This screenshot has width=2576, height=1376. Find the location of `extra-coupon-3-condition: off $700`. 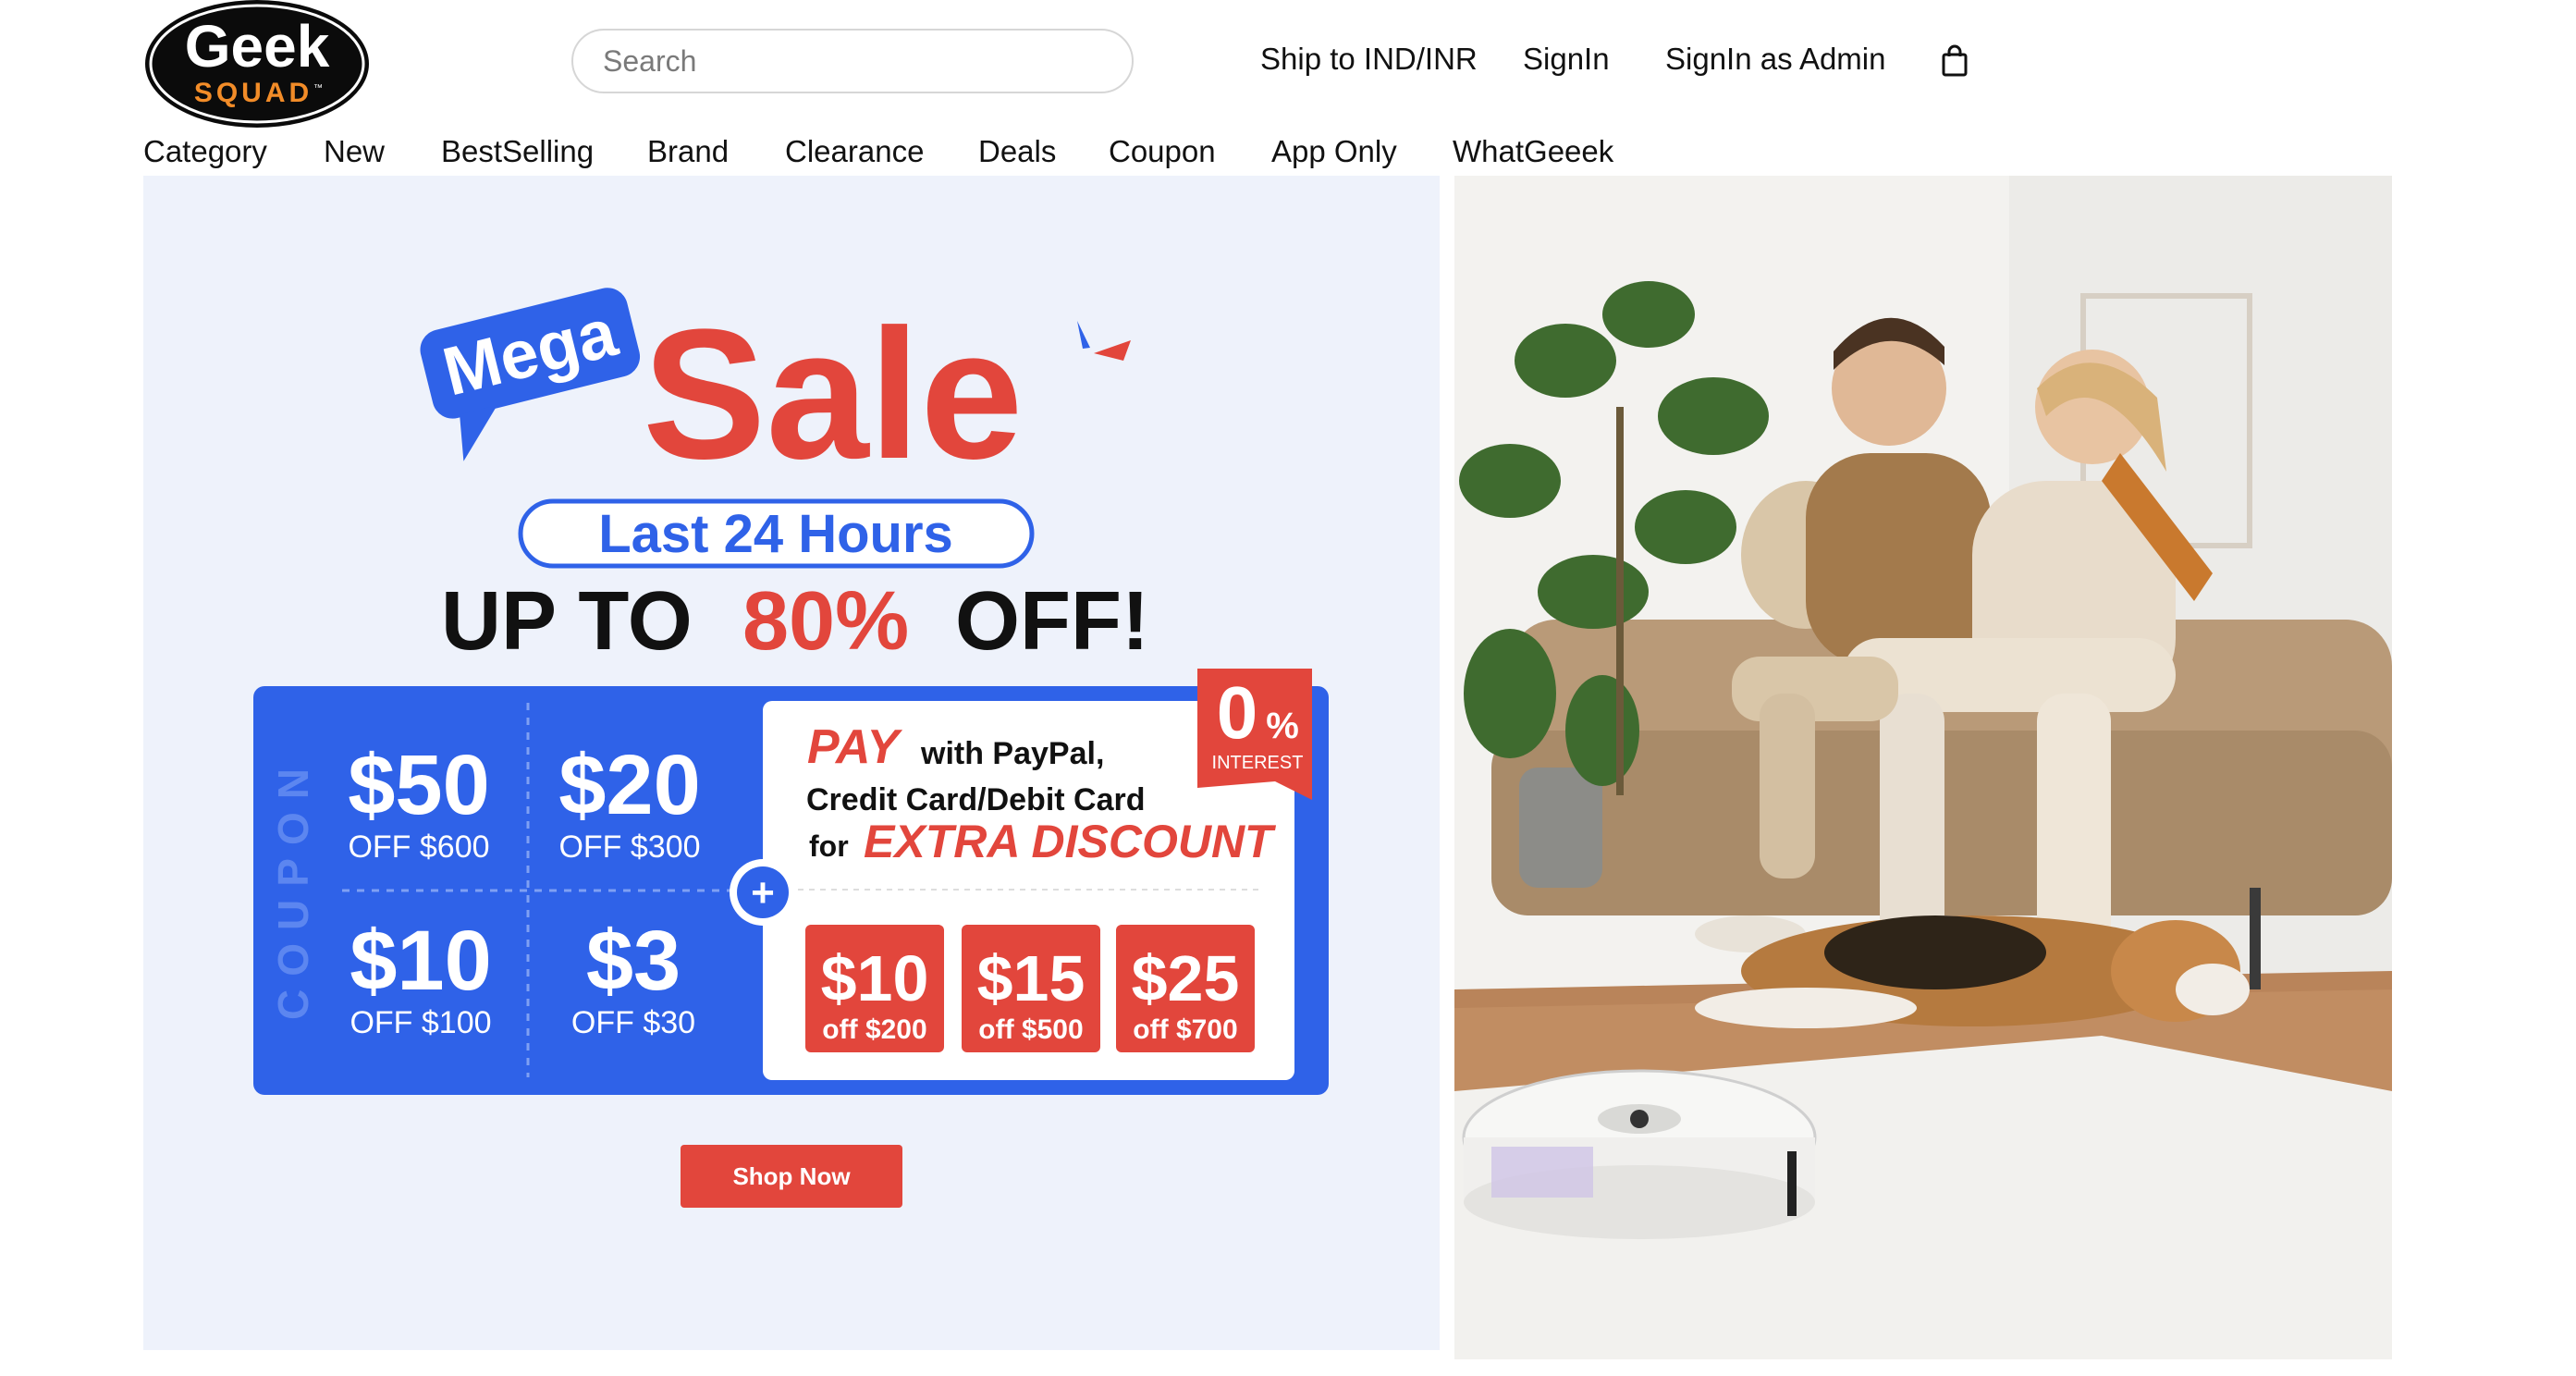

extra-coupon-3-condition: off $700 is located at coordinates (1185, 1029).